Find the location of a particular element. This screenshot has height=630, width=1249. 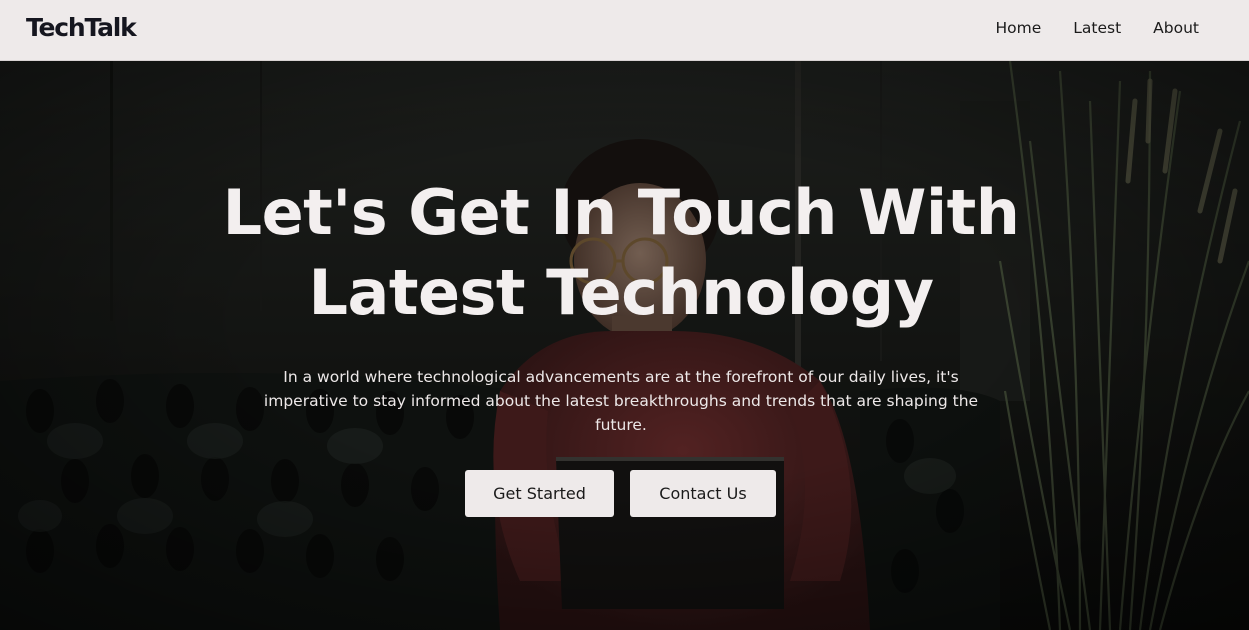

nav-link-about: About is located at coordinates (1176, 28).